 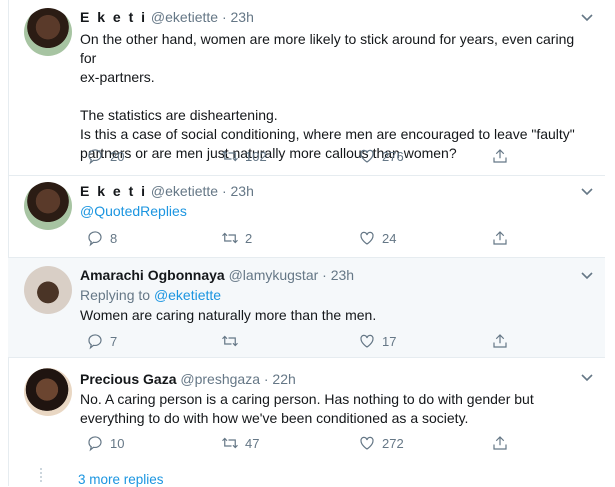 I want to click on reply-button: 7, so click(x=101, y=341).